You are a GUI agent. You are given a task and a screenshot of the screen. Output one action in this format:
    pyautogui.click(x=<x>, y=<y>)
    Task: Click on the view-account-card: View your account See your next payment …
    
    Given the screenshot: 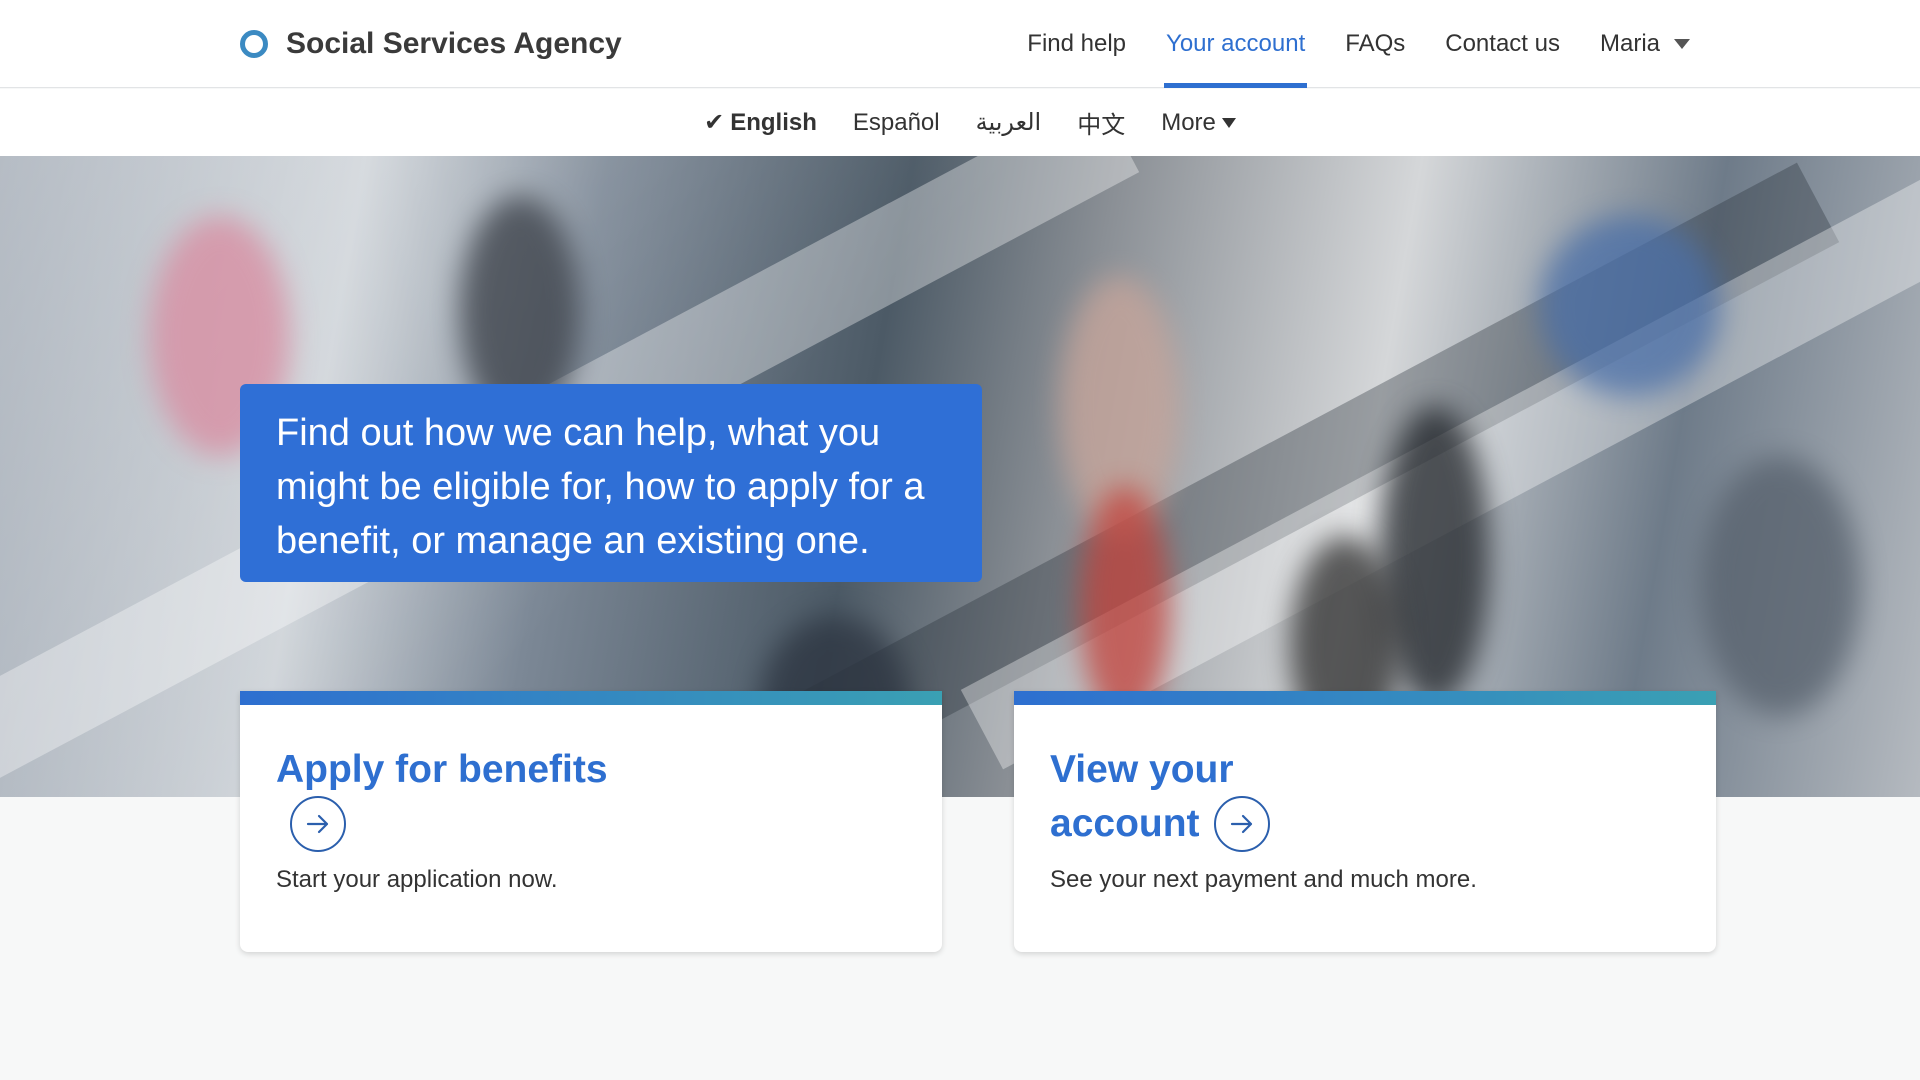 What is the action you would take?
    pyautogui.click(x=1365, y=821)
    